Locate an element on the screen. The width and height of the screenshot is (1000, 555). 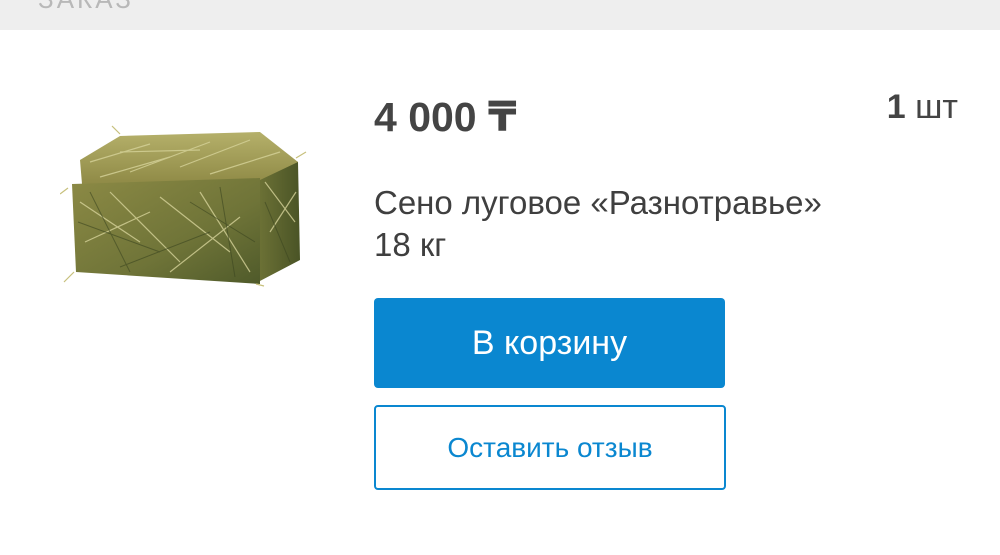
leave-review-label: Оставить отзыв is located at coordinates (550, 447).